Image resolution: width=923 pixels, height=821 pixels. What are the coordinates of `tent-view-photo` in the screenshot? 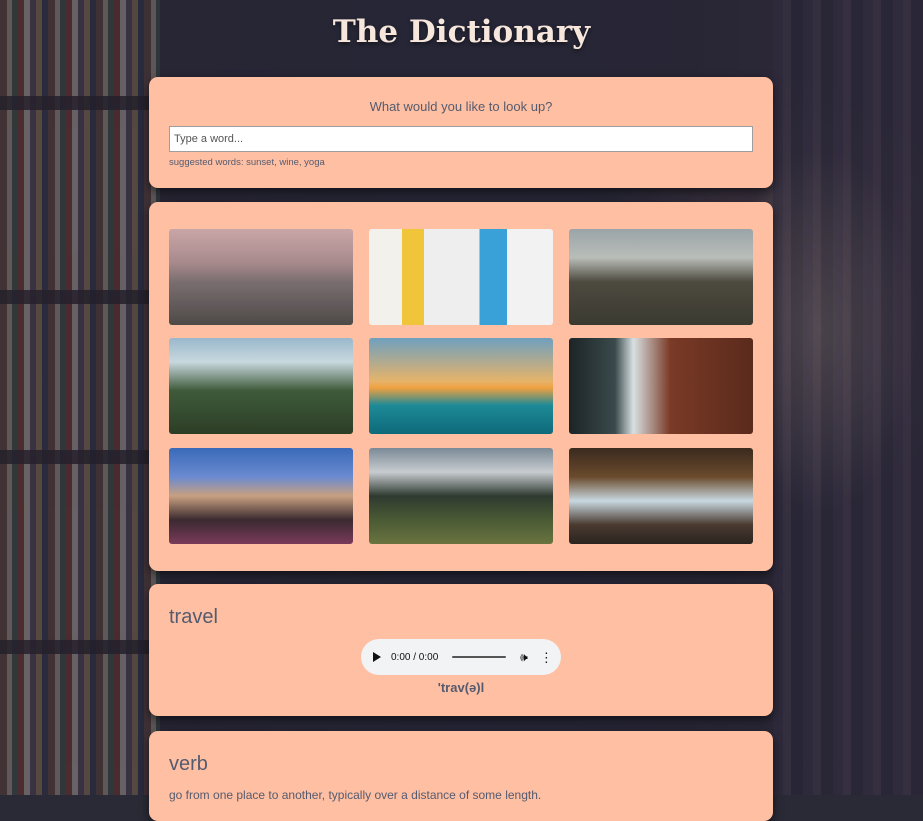 It's located at (661, 496).